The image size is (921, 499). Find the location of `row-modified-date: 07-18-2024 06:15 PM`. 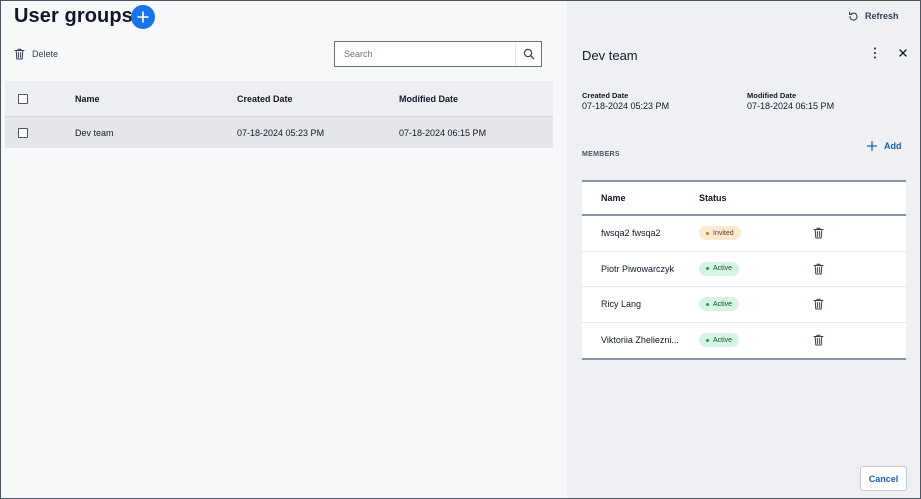

row-modified-date: 07-18-2024 06:15 PM is located at coordinates (443, 132).